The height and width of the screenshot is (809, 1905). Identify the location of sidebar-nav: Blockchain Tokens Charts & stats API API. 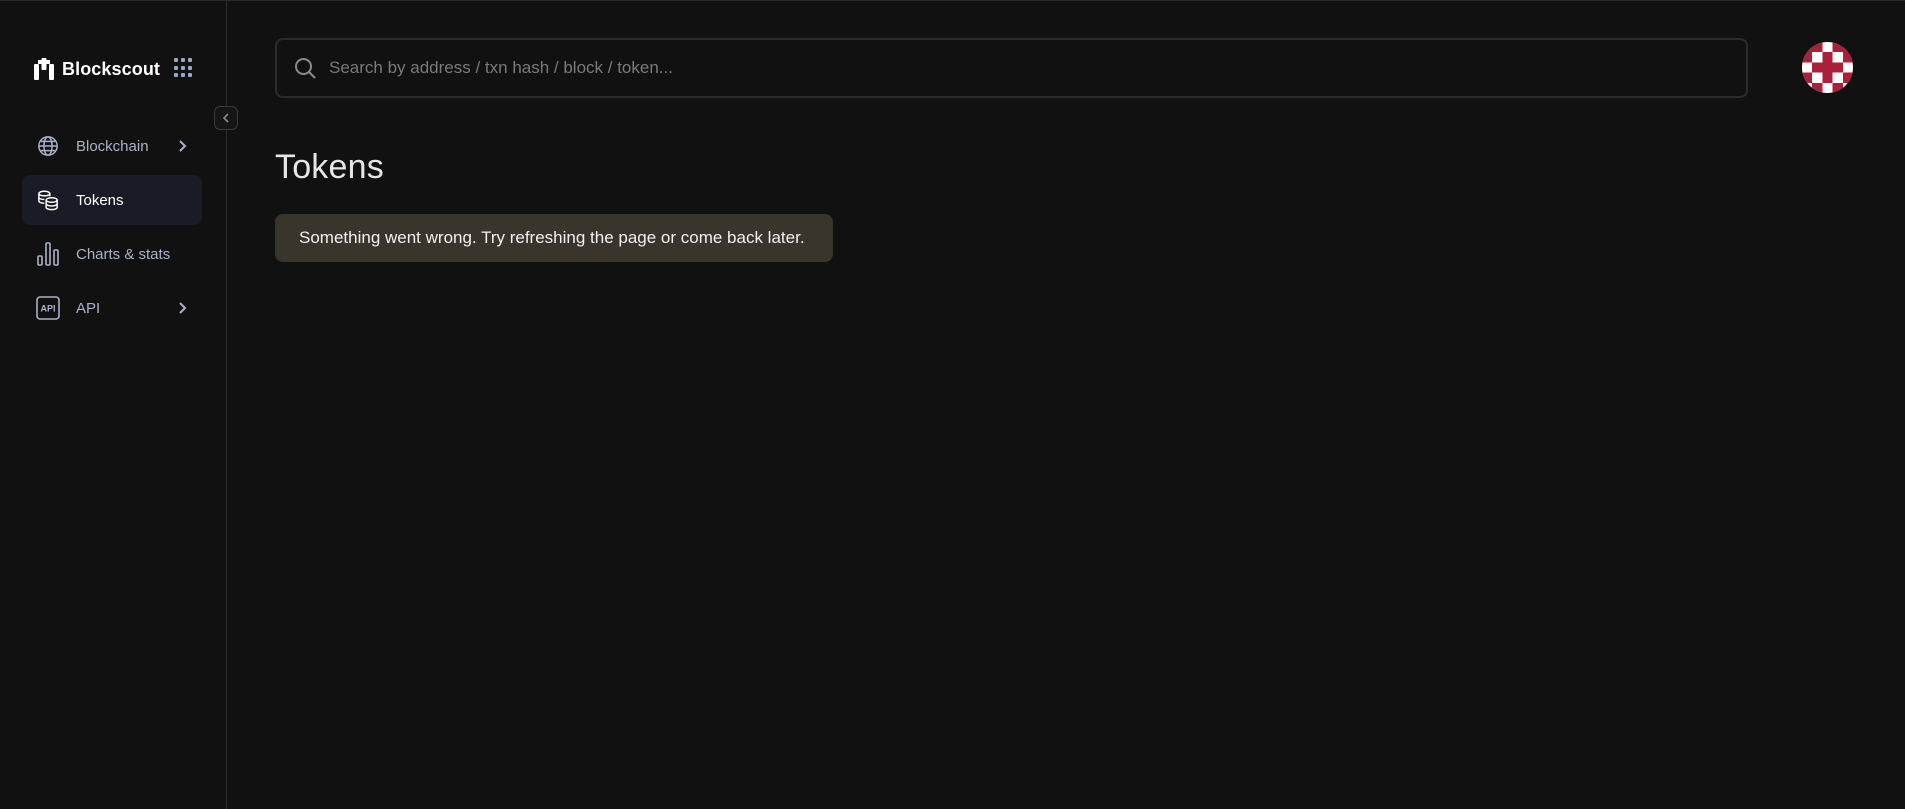
(112, 229).